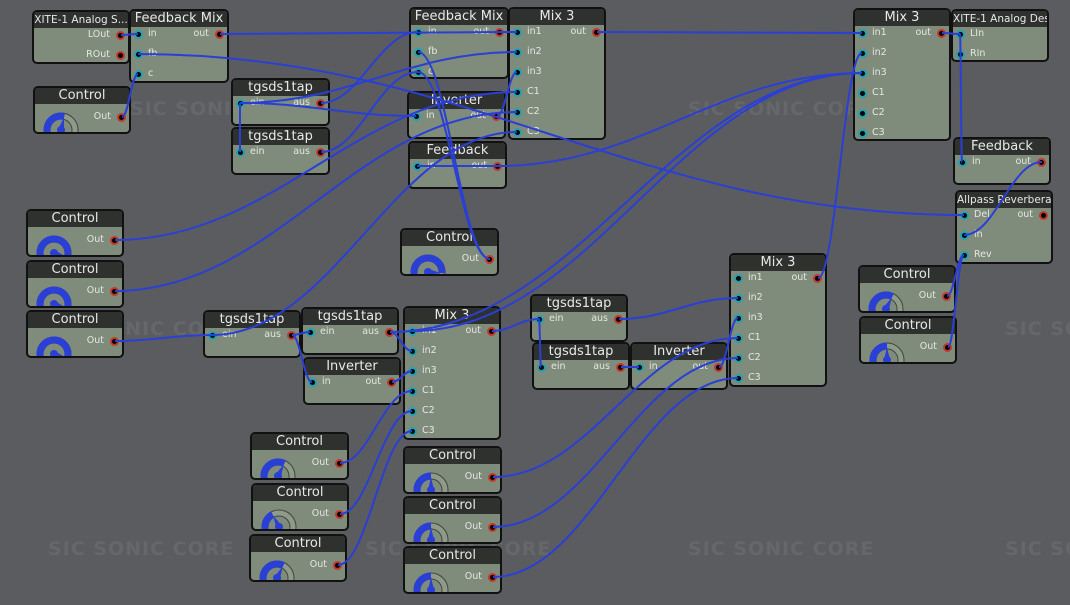 This screenshot has width=1070, height=605. What do you see at coordinates (350, 331) in the screenshot?
I see `module-tap4: tgsds1tap ein aus` at bounding box center [350, 331].